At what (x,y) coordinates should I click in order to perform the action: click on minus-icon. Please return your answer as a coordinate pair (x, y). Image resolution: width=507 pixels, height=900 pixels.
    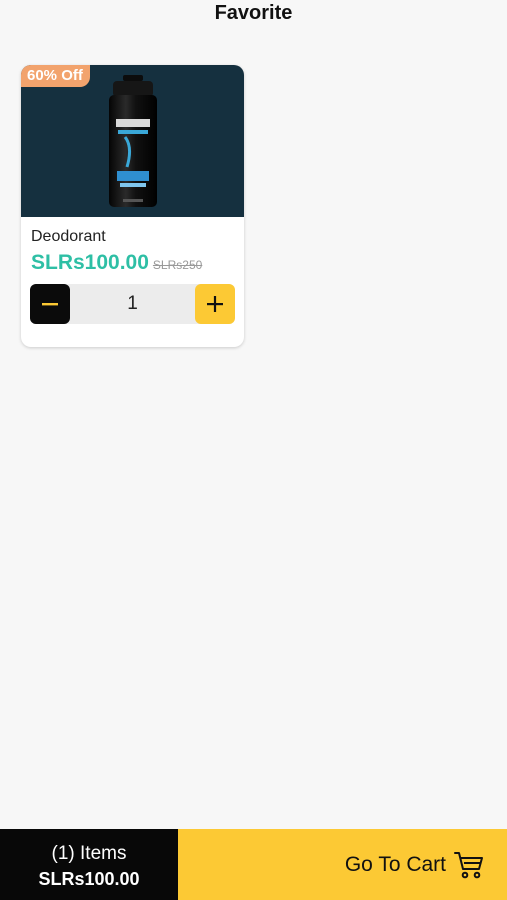
    Looking at the image, I should click on (50, 304).